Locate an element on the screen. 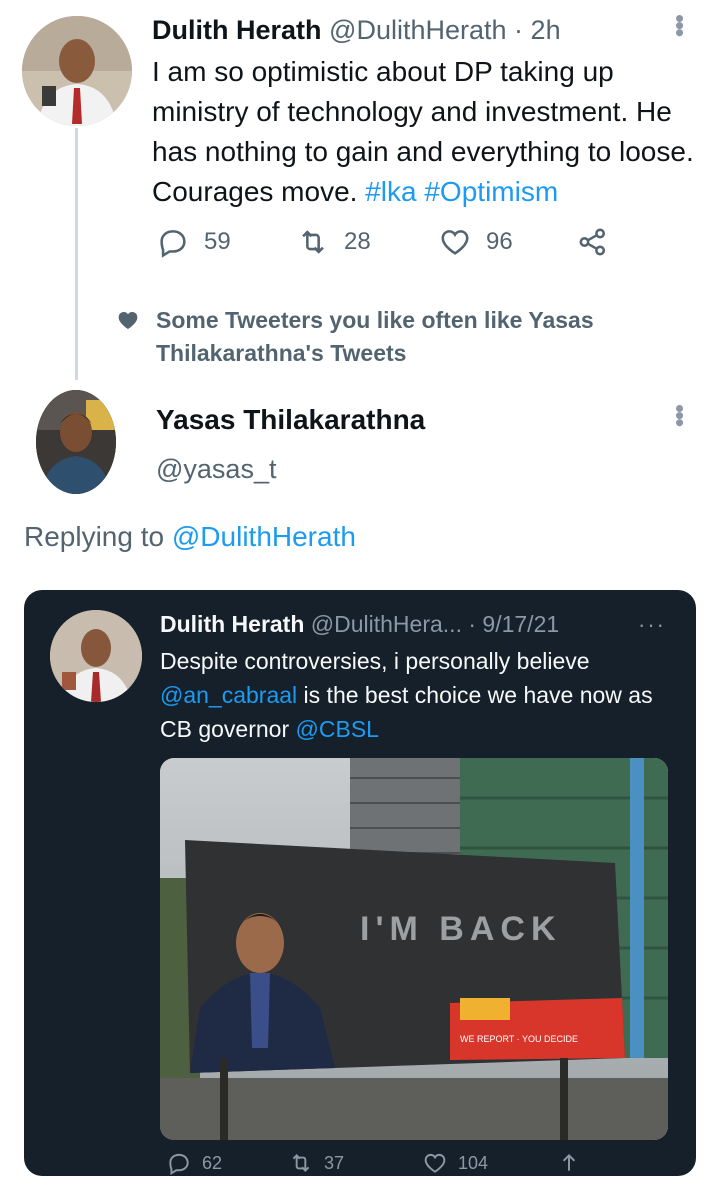 This screenshot has width=720, height=1186. tweet-time: 2h is located at coordinates (546, 30).